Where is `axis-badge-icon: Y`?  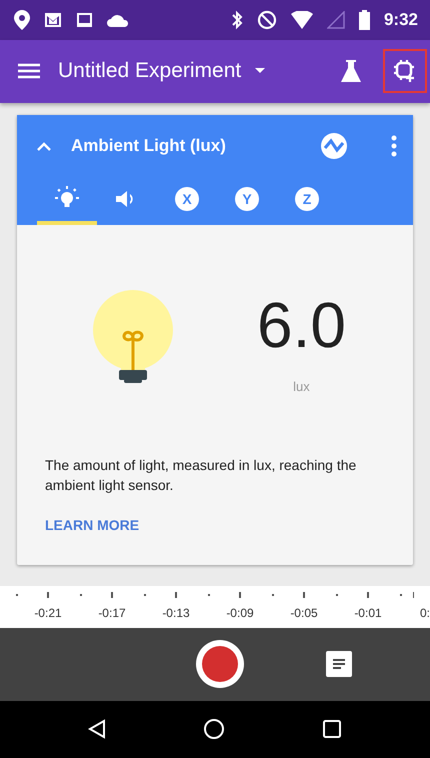 axis-badge-icon: Y is located at coordinates (247, 199).